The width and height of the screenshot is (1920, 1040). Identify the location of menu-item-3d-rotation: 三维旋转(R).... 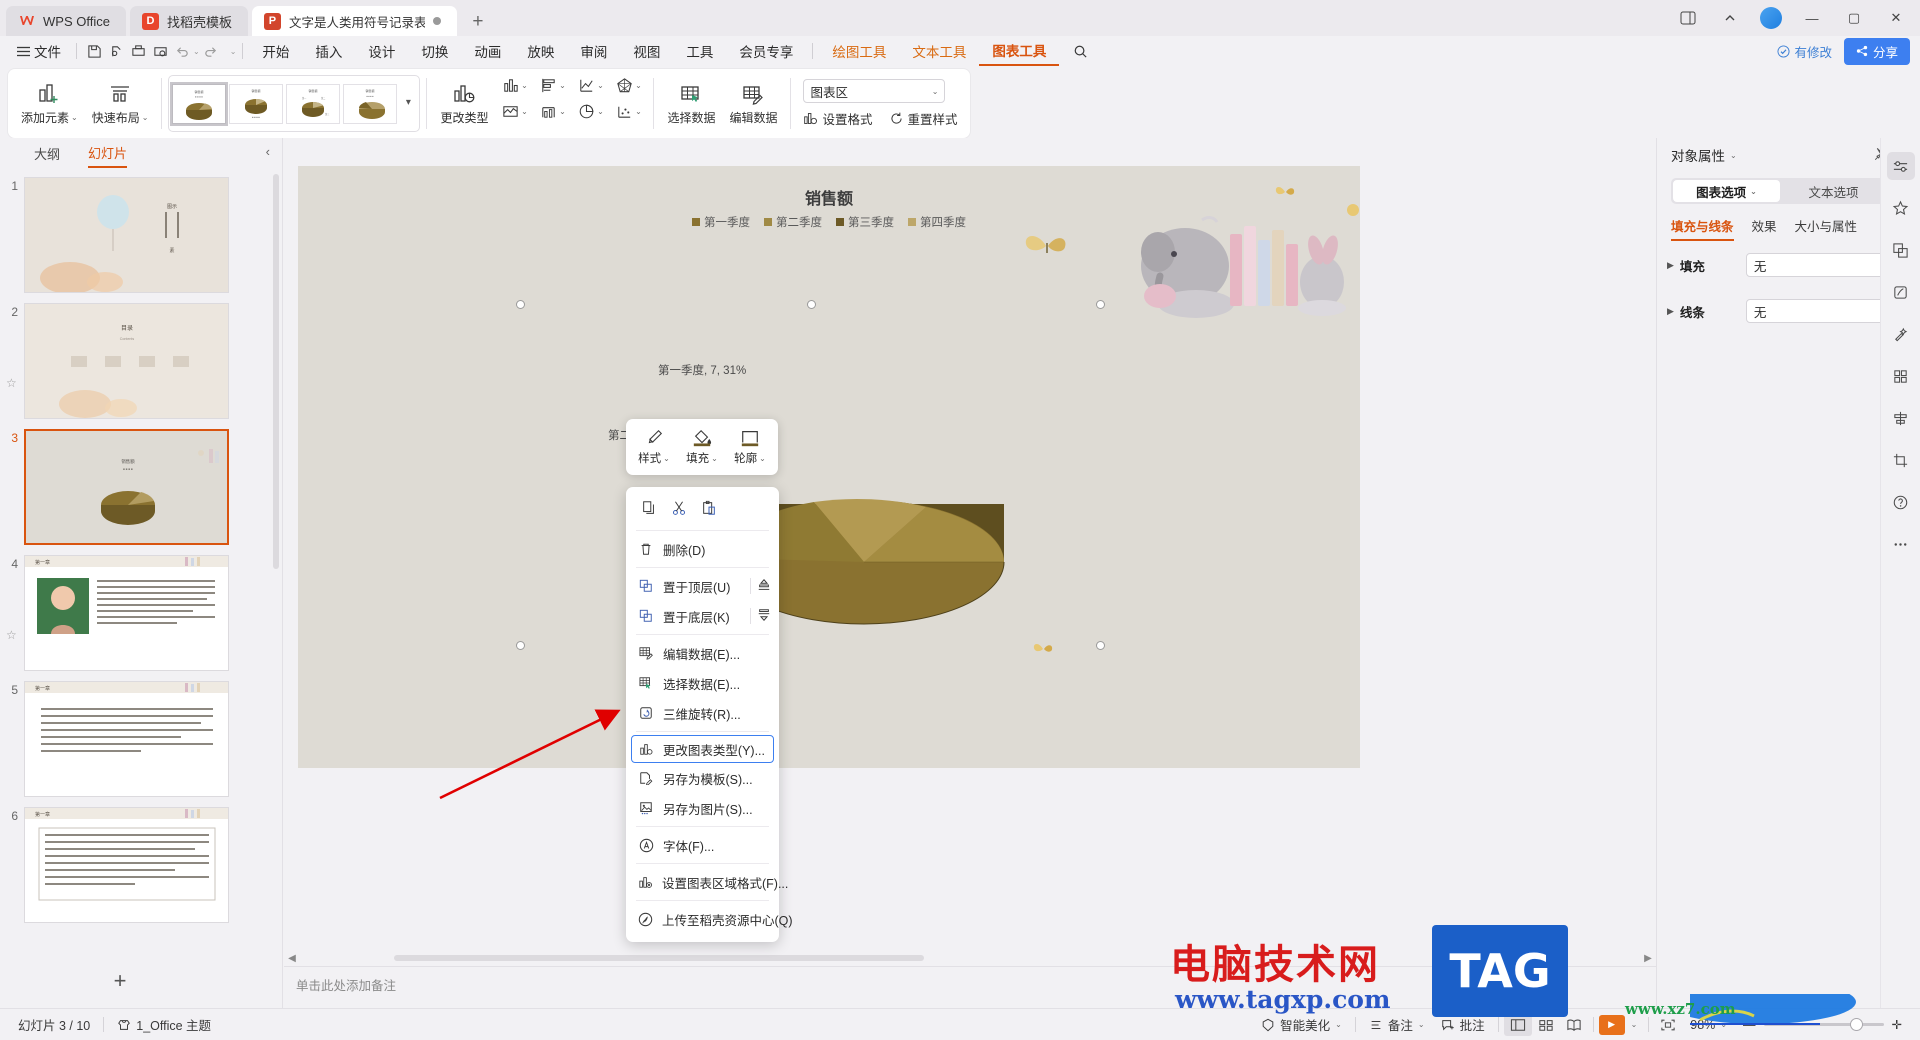
(702, 713).